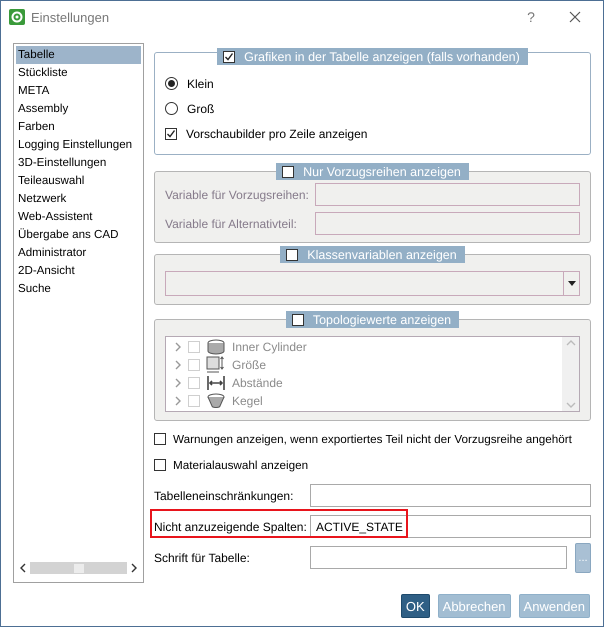 This screenshot has width=604, height=627. What do you see at coordinates (572, 283) in the screenshot?
I see `caret-icon` at bounding box center [572, 283].